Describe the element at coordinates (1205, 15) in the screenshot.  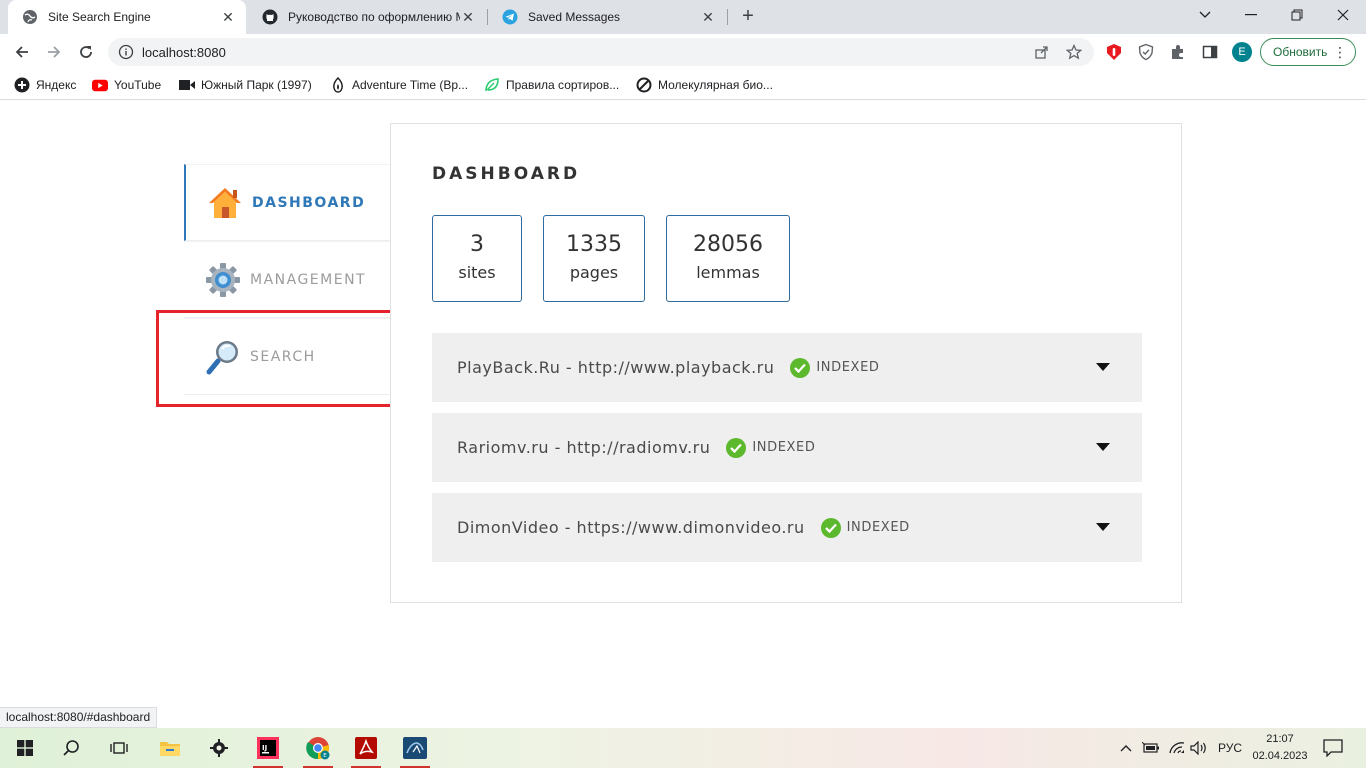
I see `tab-search-button` at that location.